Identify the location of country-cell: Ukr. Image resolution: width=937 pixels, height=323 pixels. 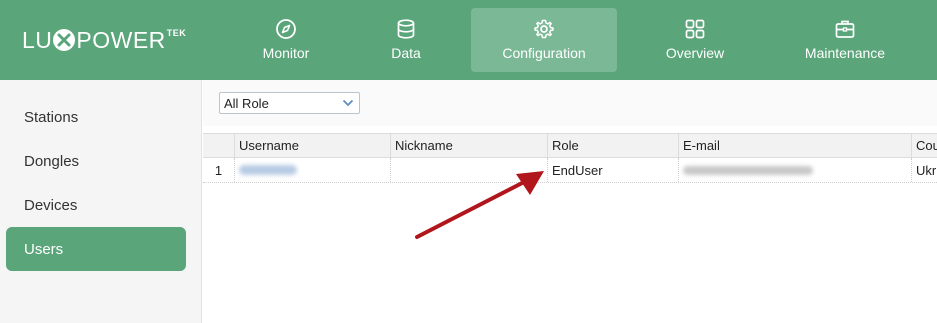
(924, 170).